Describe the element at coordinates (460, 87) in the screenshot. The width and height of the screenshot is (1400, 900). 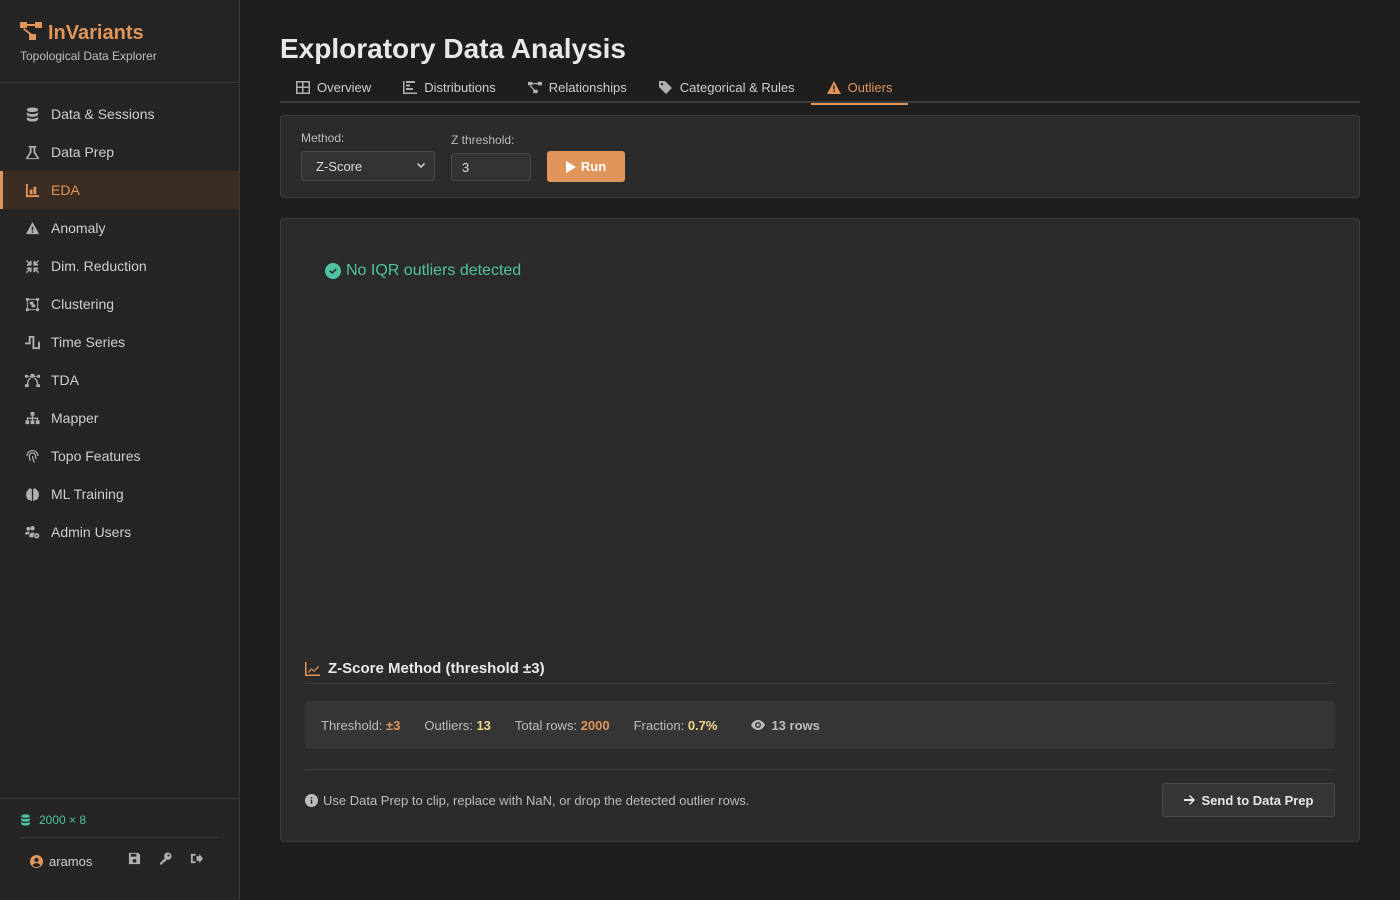
I see `tab-label: Distributions` at that location.